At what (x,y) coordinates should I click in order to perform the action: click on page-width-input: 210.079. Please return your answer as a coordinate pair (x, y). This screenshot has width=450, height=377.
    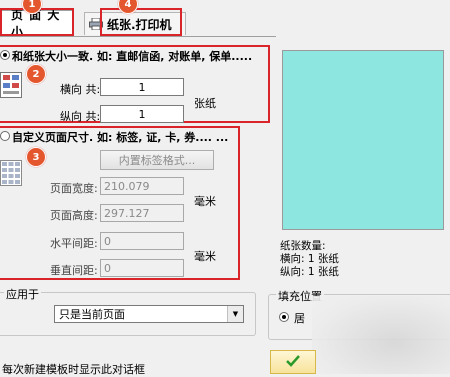
    Looking at the image, I should click on (142, 186).